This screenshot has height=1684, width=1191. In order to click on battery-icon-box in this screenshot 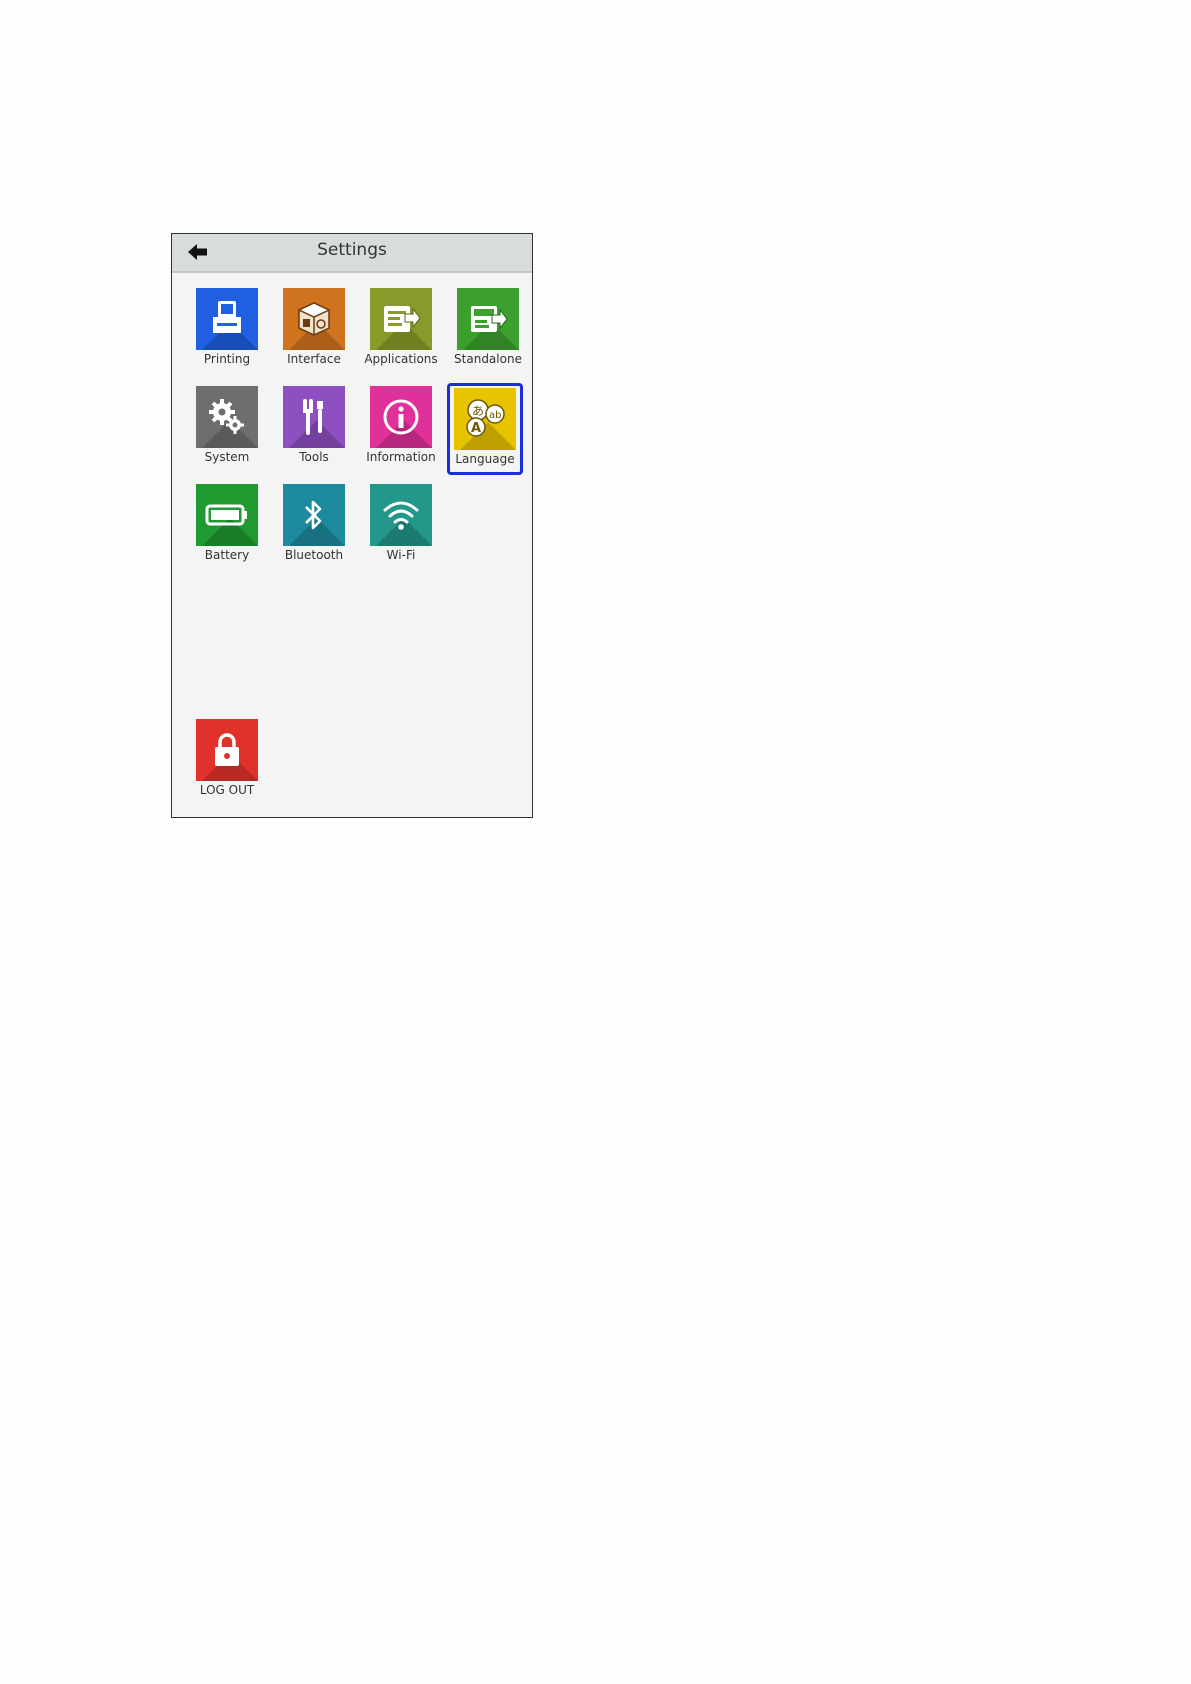, I will do `click(227, 515)`.